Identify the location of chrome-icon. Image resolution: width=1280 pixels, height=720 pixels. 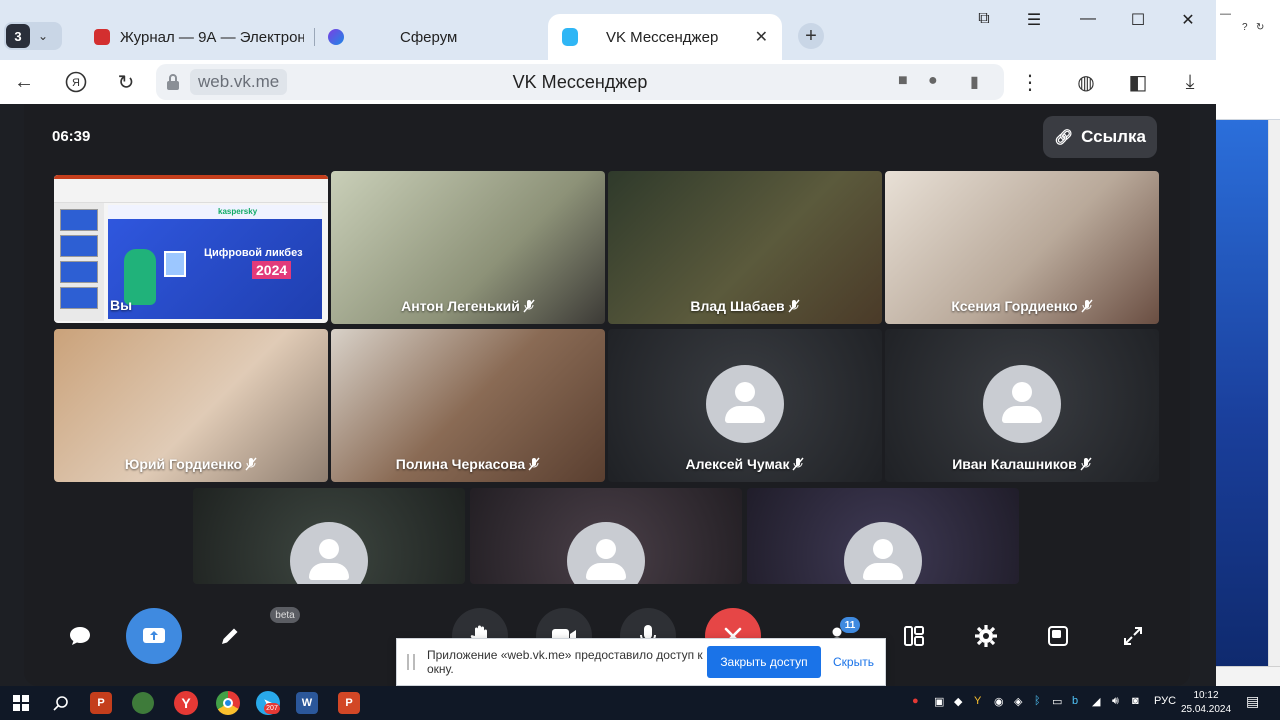
(228, 703).